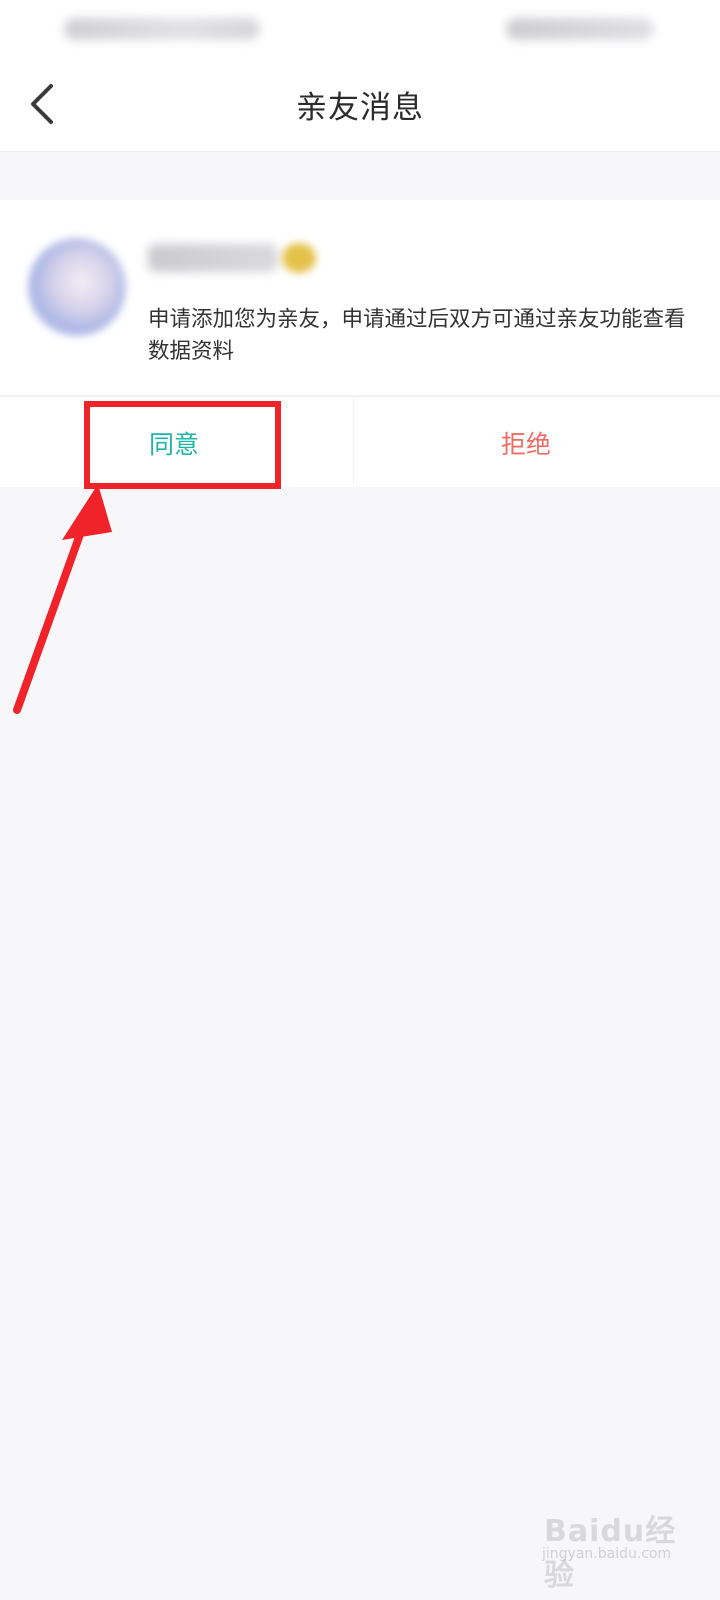 The width and height of the screenshot is (720, 1600). I want to click on friend-request-card: 申请添加您为亲友，申请通过后双方可通过亲友功能查看数据资料, so click(360, 297).